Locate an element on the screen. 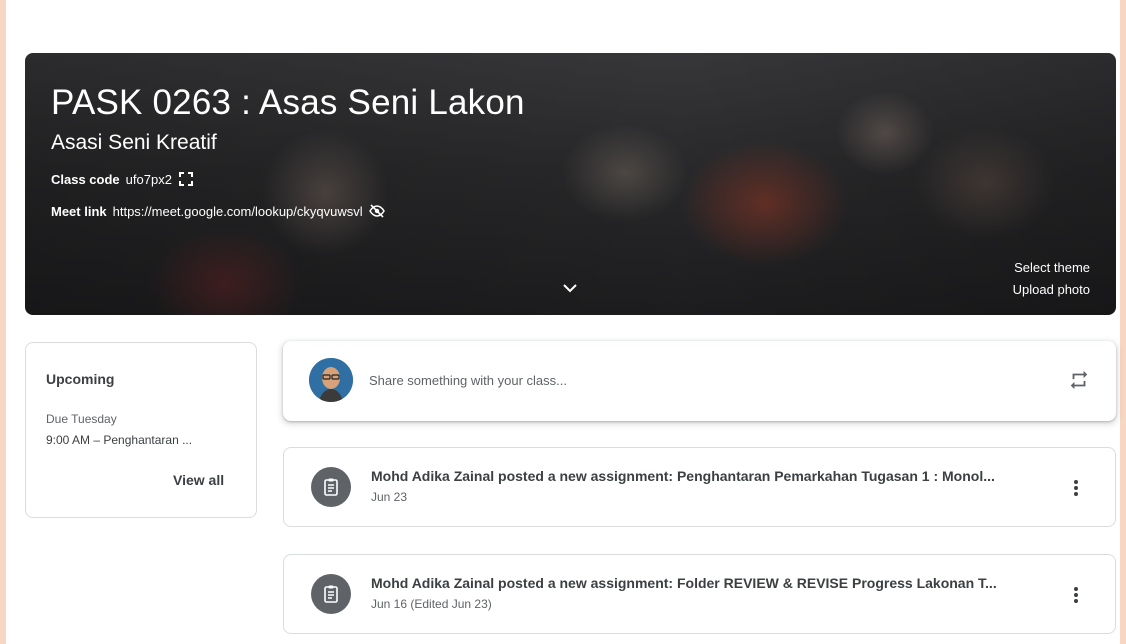 This screenshot has width=1126, height=644. class-code-value: ufo7px2 is located at coordinates (148, 179).